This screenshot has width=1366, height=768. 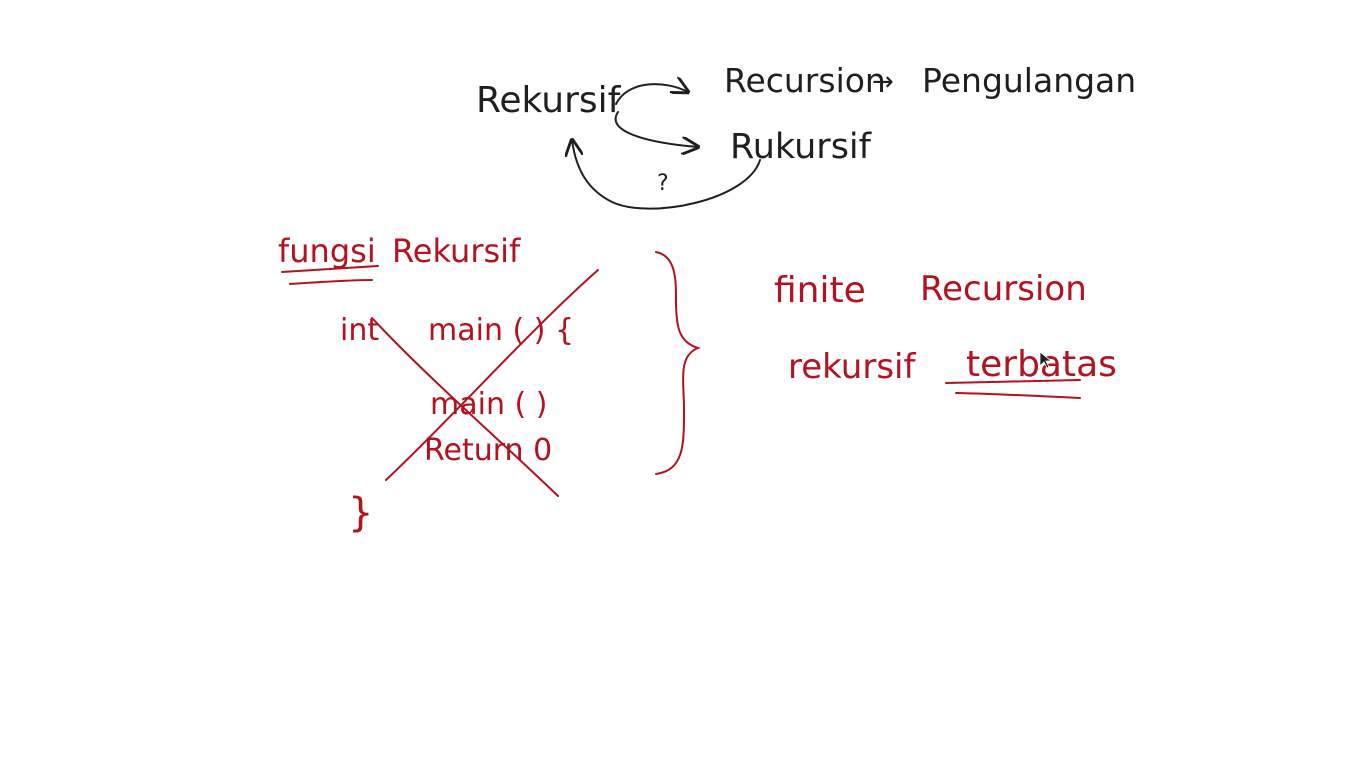 I want to click on word-recursion: Recursion, so click(x=805, y=80).